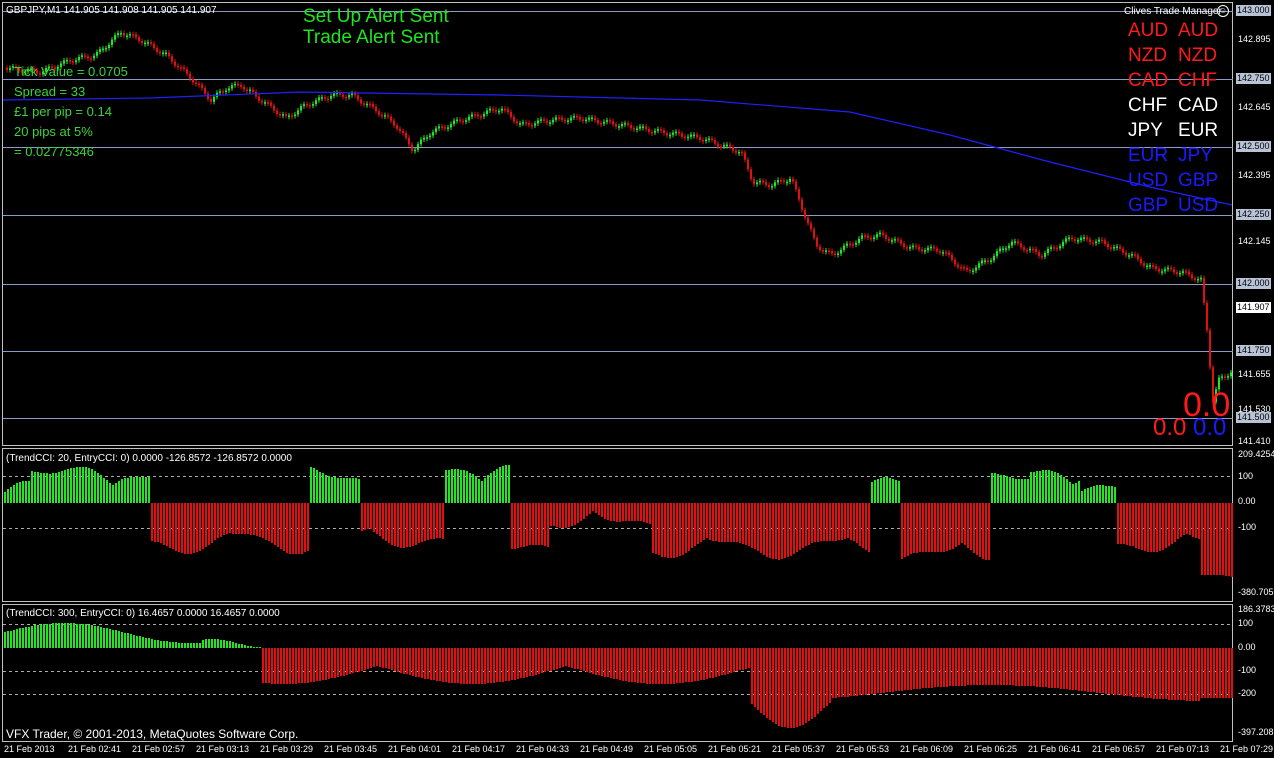  What do you see at coordinates (1198, 180) in the screenshot?
I see `currency-right-6: GBP` at bounding box center [1198, 180].